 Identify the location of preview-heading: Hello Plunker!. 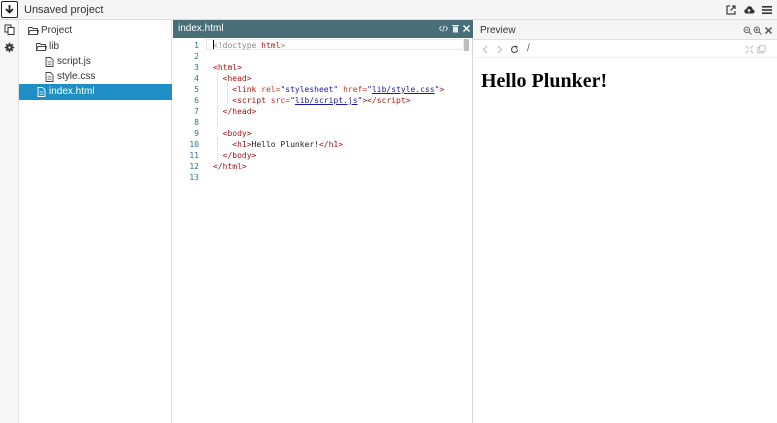
(544, 81).